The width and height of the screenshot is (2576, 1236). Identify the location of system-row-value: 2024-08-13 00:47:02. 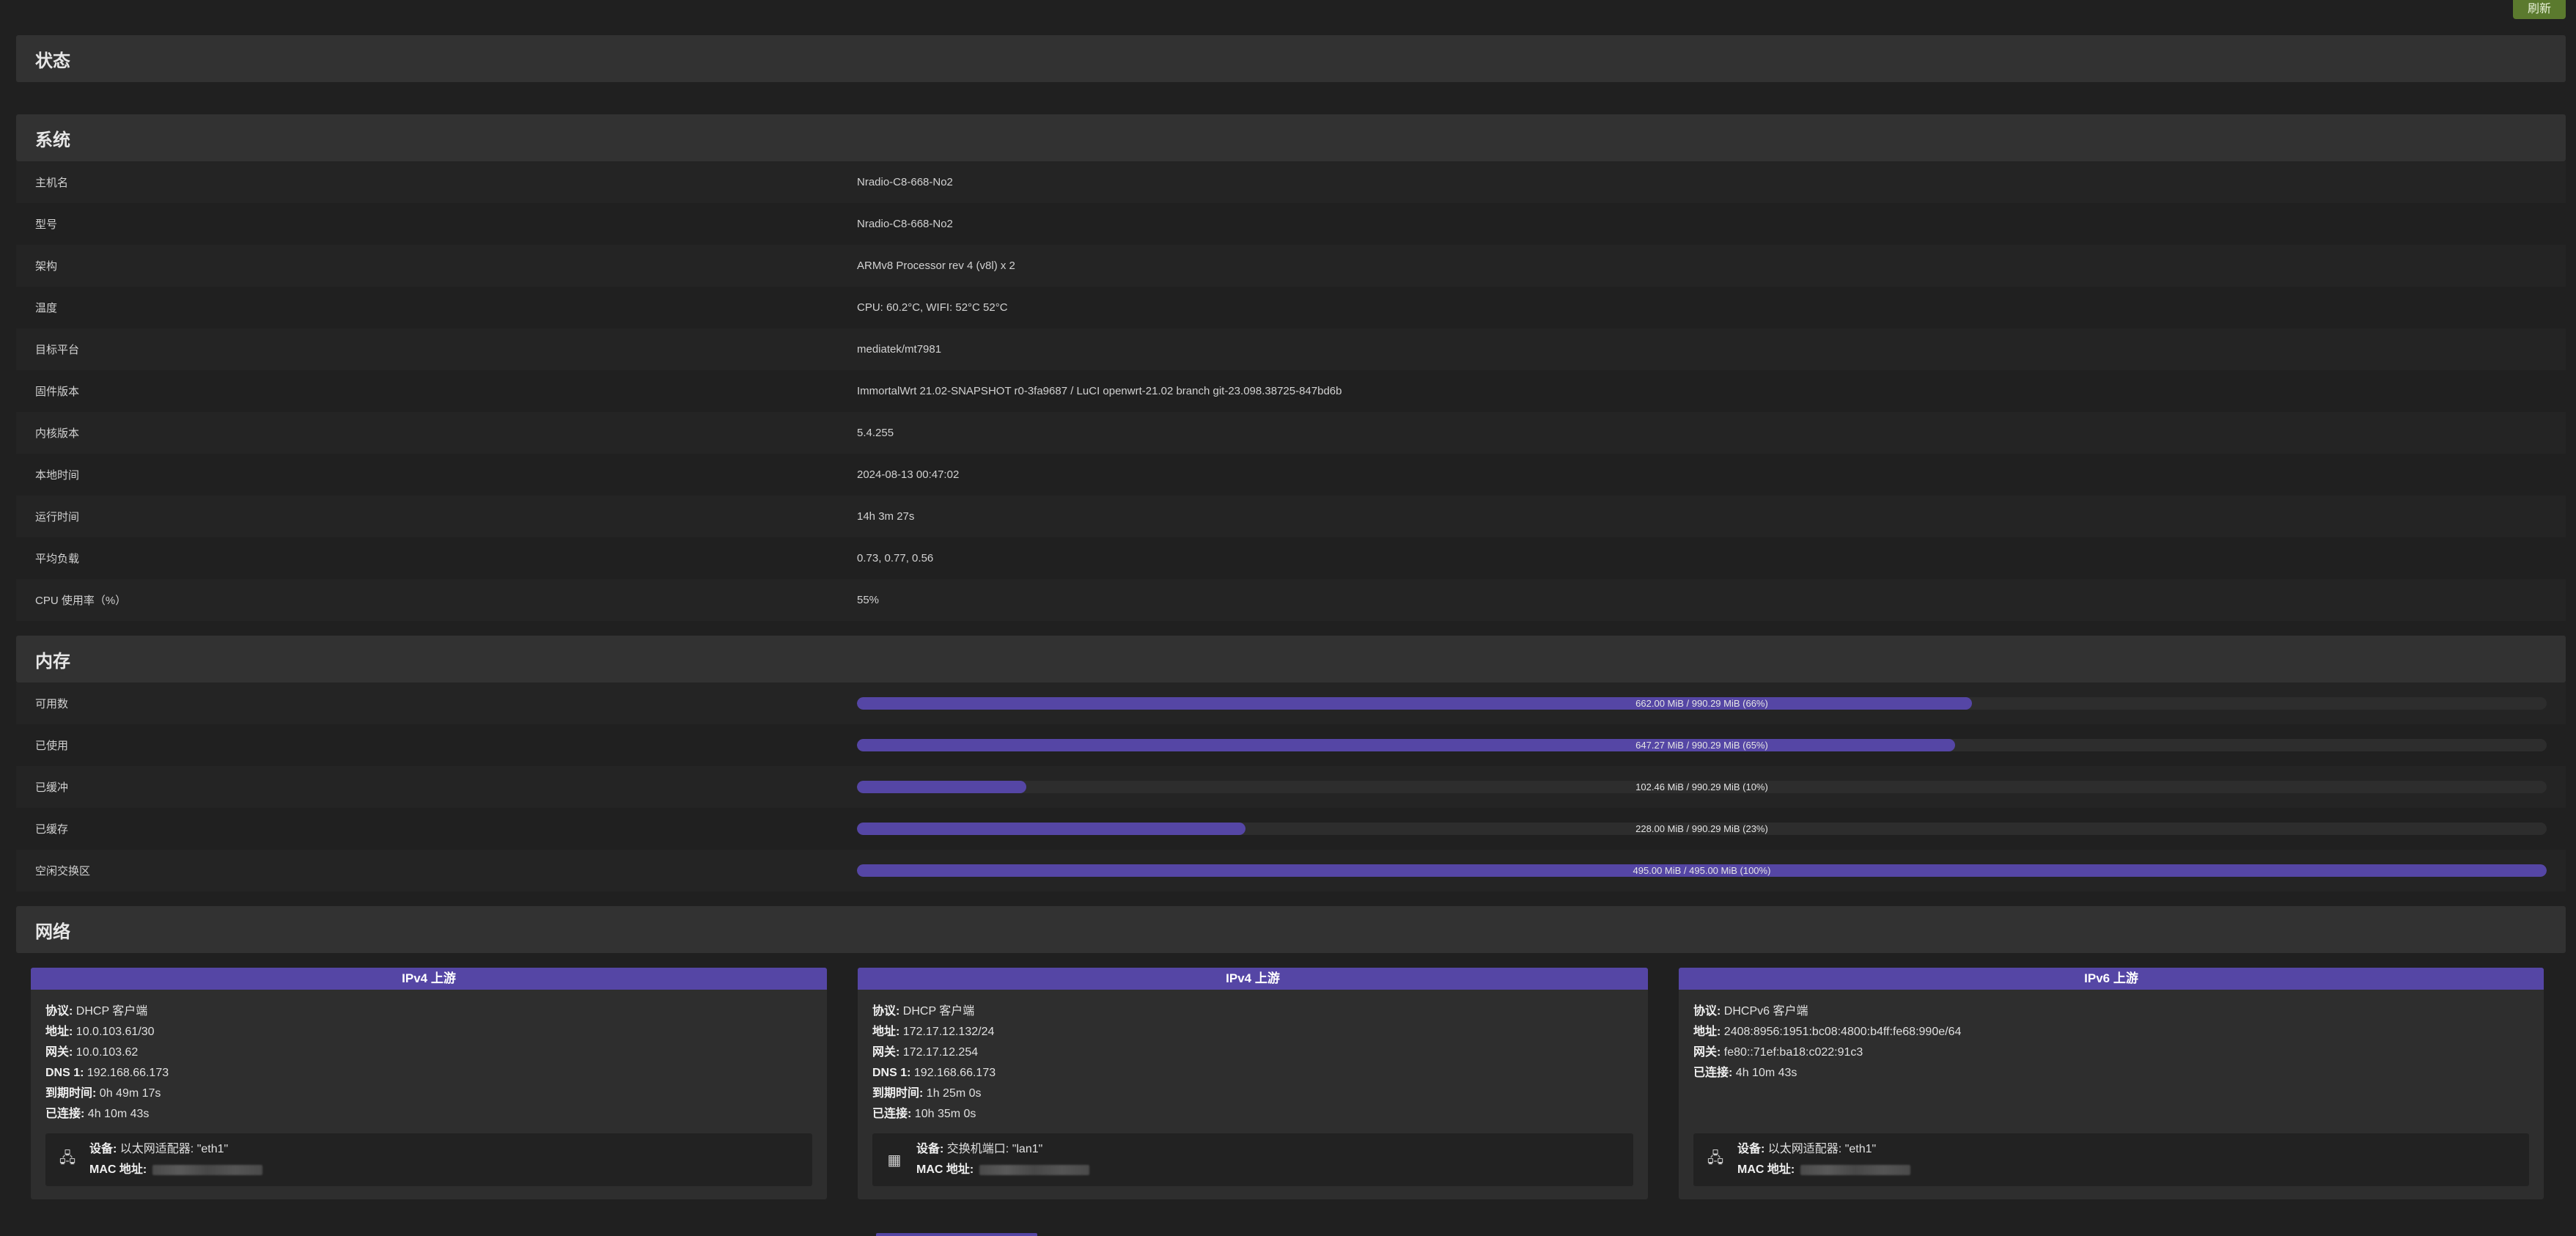
(908, 475).